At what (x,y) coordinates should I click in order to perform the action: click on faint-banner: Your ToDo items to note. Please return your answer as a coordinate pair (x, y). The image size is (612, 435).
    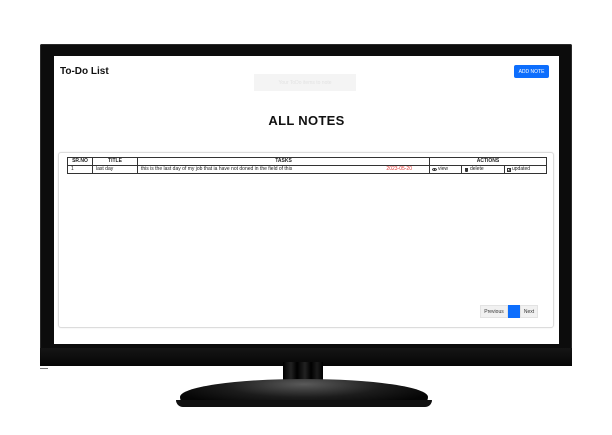
    Looking at the image, I should click on (305, 82).